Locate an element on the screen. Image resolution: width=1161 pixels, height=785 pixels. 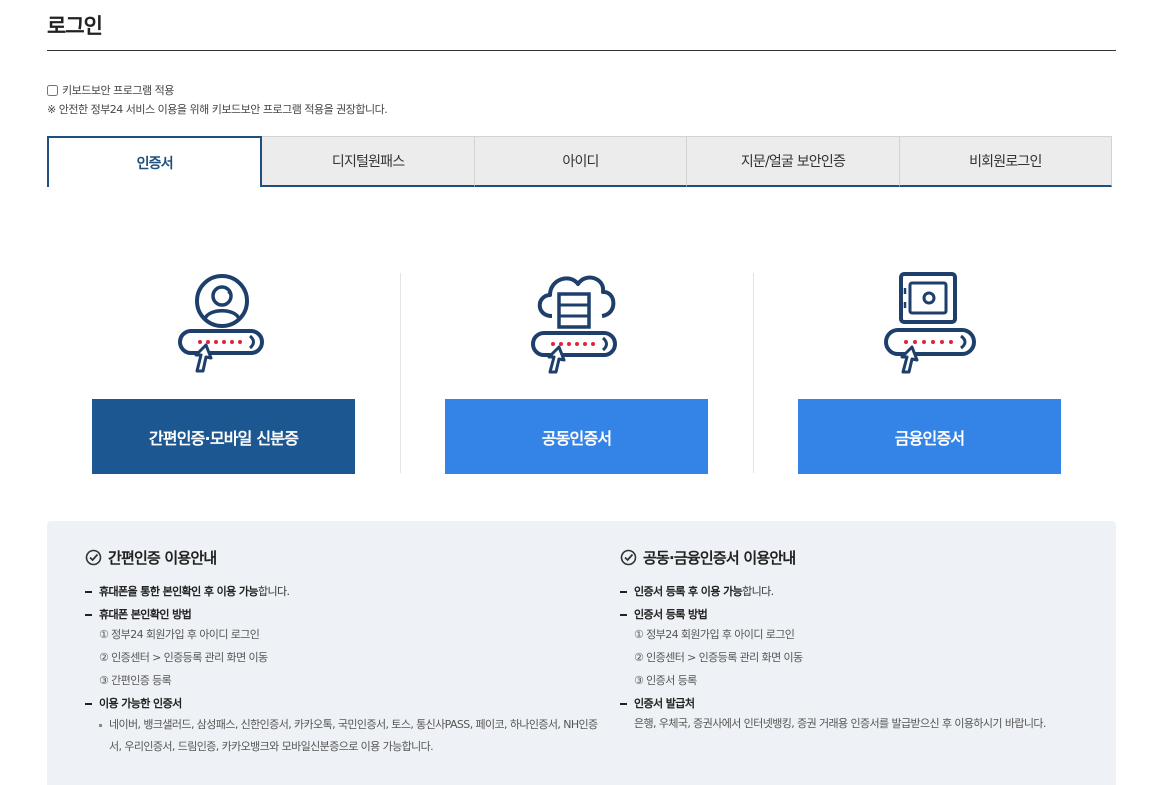
step-item: ③ 인증서 등록 is located at coordinates (665, 680).